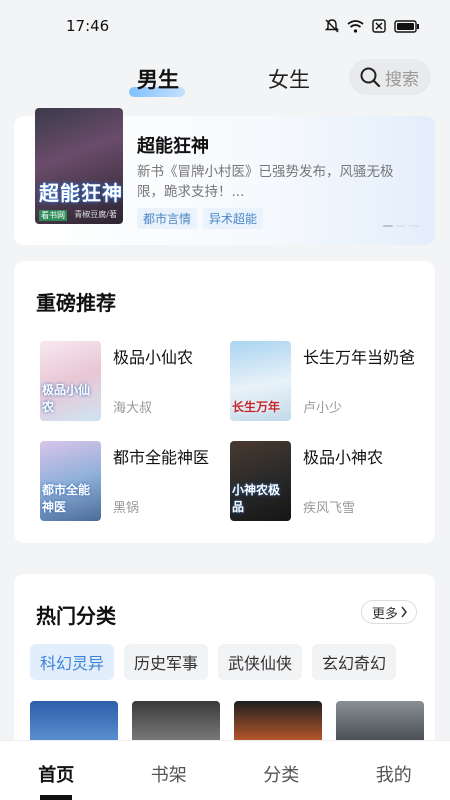  What do you see at coordinates (66, 398) in the screenshot?
I see `book-cover-text: 极品小仙农` at bounding box center [66, 398].